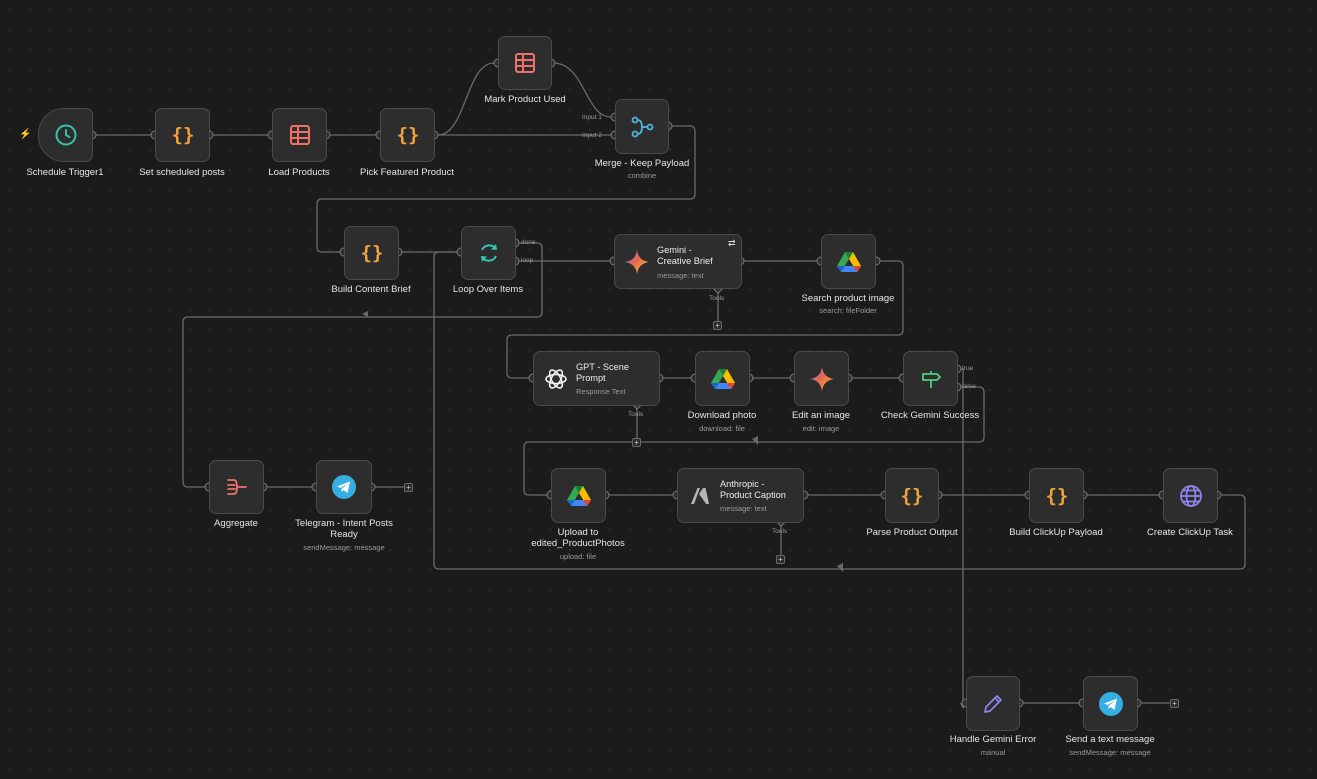 The height and width of the screenshot is (779, 1317). What do you see at coordinates (578, 556) in the screenshot?
I see `node-sublabel: upload: file` at bounding box center [578, 556].